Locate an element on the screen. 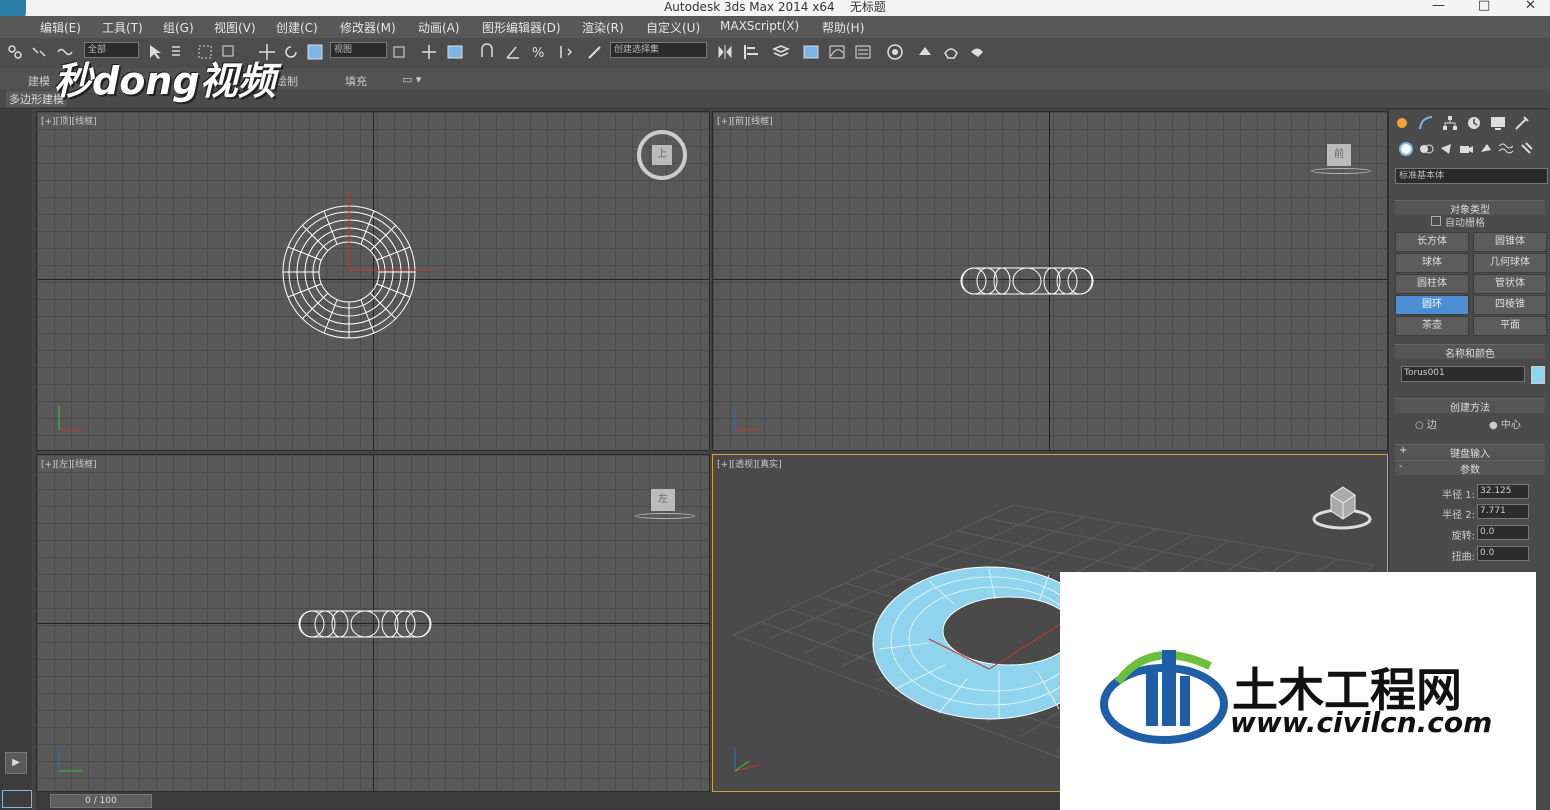  pyramid-button: 四棱锥 is located at coordinates (1510, 305).